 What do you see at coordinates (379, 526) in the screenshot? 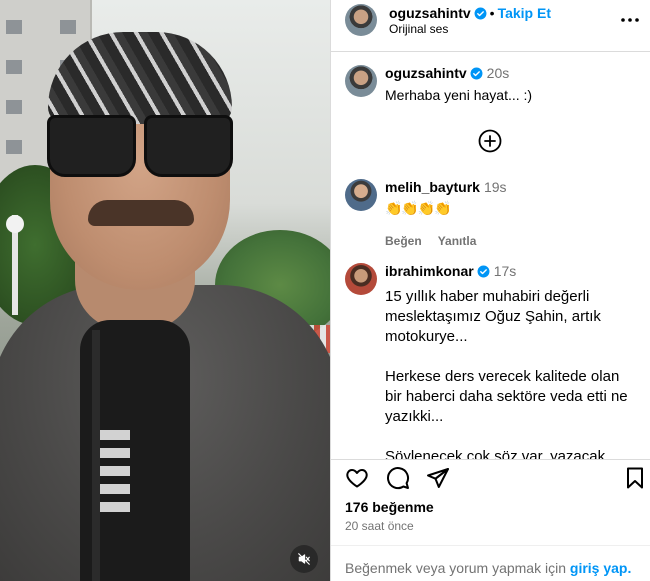
I see `post-time-ago: 20 saat önce` at bounding box center [379, 526].